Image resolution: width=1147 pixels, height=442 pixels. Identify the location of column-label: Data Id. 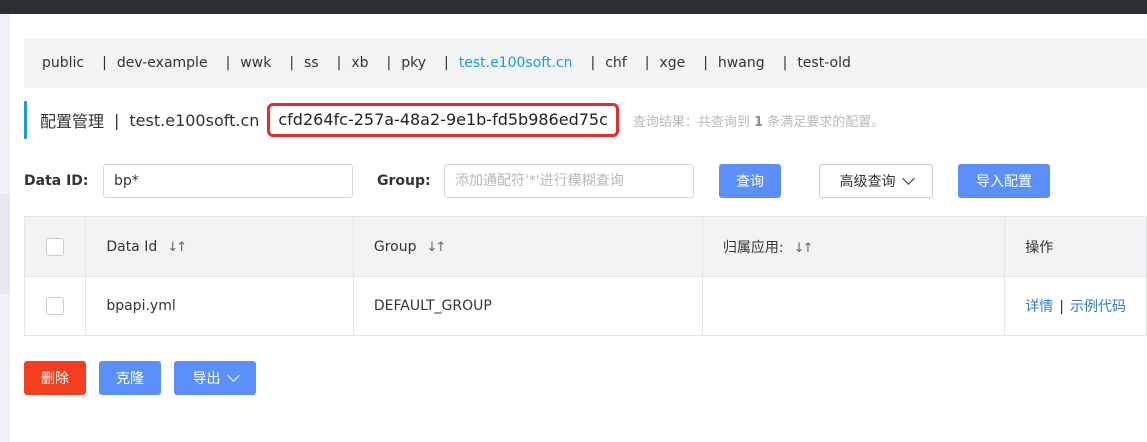
(132, 246).